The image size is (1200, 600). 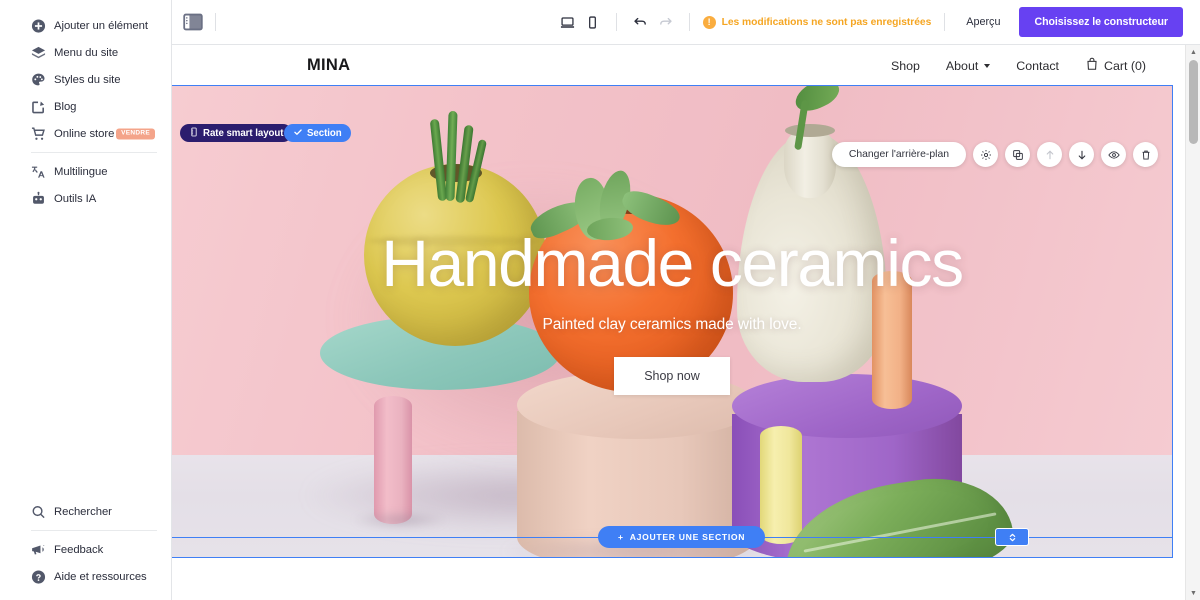 I want to click on megaphone-icon, so click(x=38, y=549).